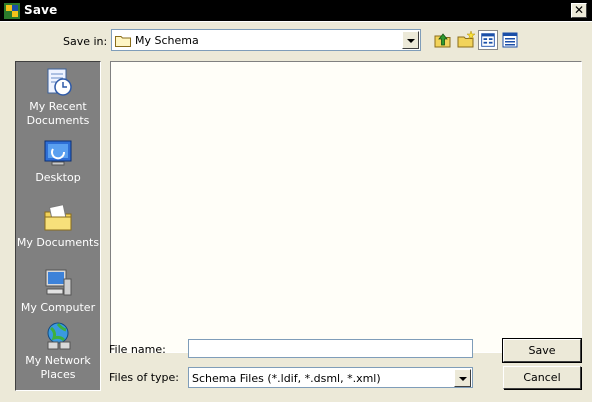 This screenshot has width=592, height=402. I want to click on window-title: Save, so click(41, 10).